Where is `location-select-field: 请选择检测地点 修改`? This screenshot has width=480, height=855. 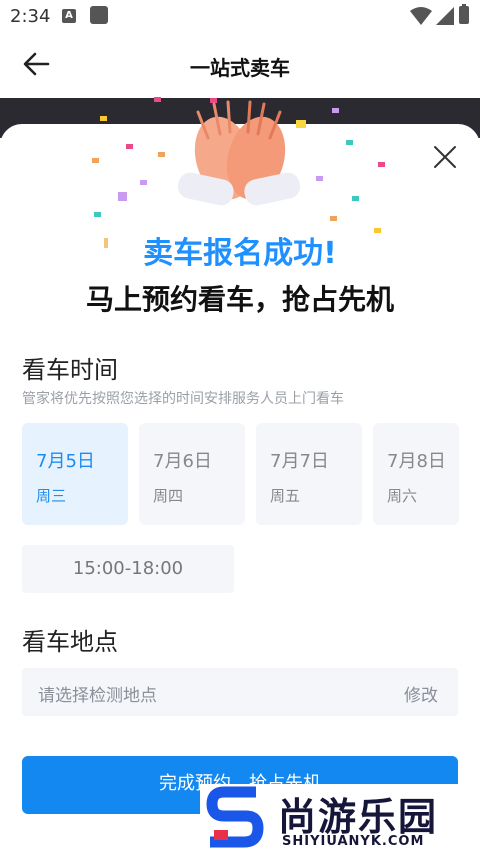
location-select-field: 请选择检测地点 修改 is located at coordinates (240, 692).